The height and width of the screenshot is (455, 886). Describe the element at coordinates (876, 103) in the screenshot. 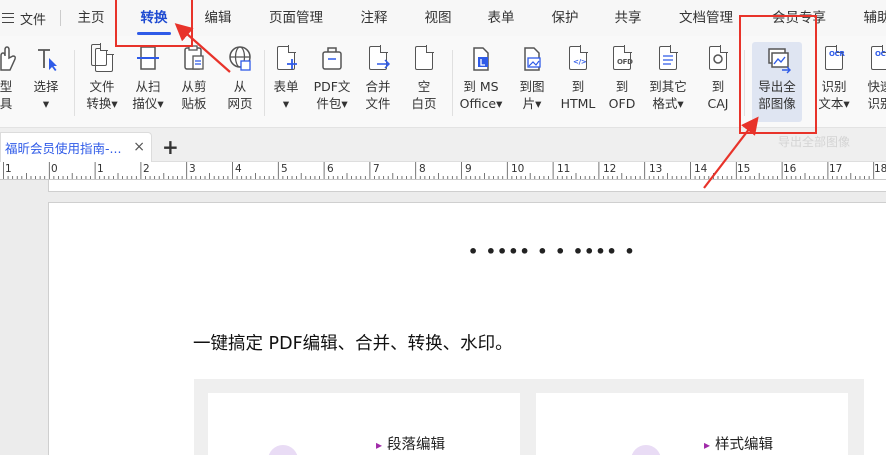

I see `ribbon-label-line2: 识别` at that location.